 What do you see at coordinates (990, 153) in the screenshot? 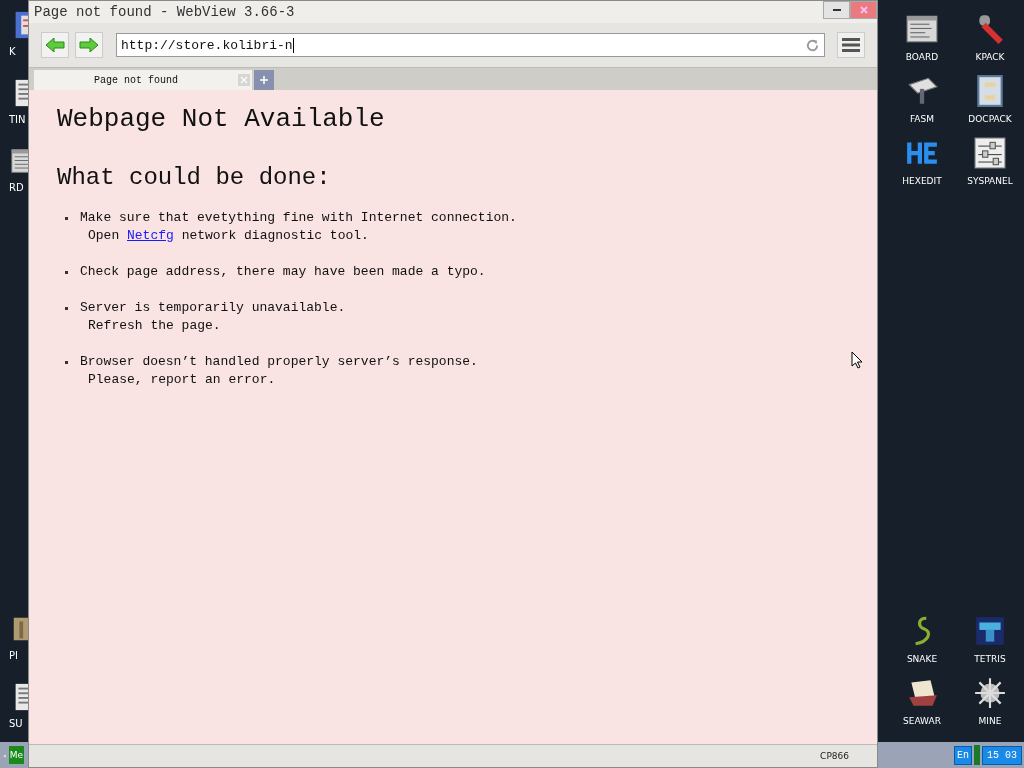
I see `sliders-icon` at bounding box center [990, 153].